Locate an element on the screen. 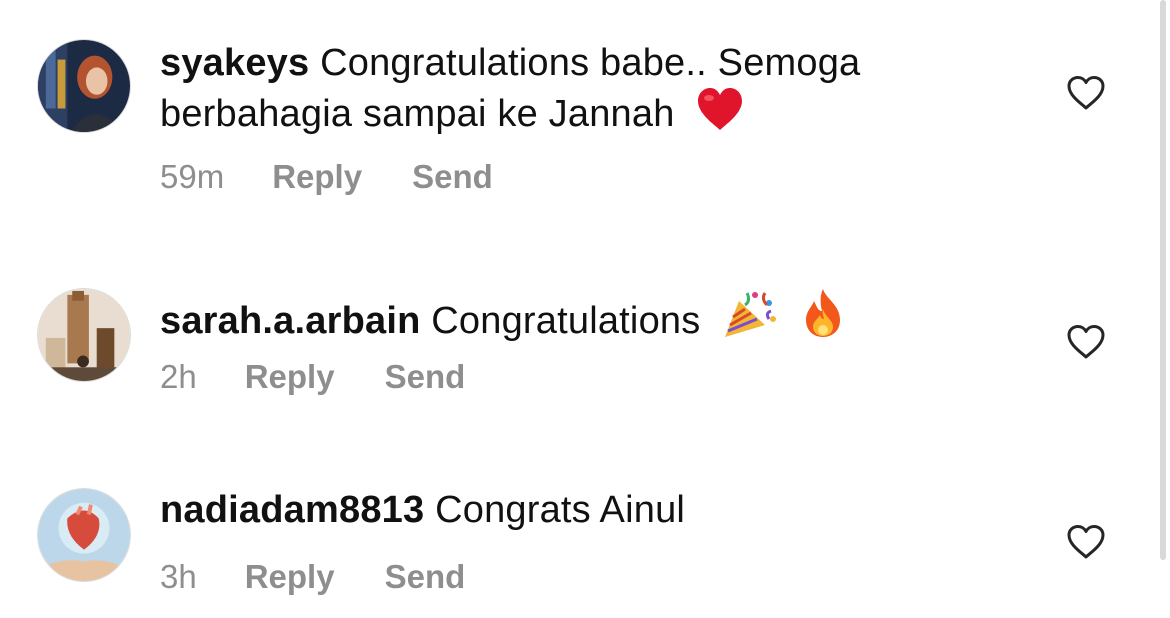 The height and width of the screenshot is (618, 1170). comment-body: Congrats Ainul is located at coordinates (560, 510).